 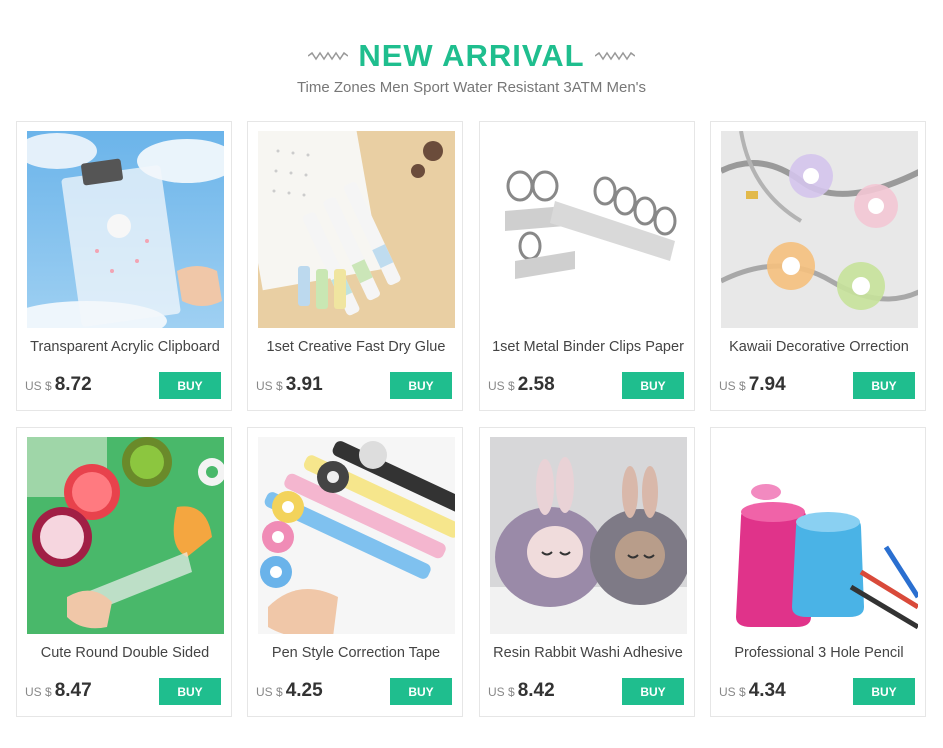 I want to click on product-image-clipboard, so click(x=125, y=229).